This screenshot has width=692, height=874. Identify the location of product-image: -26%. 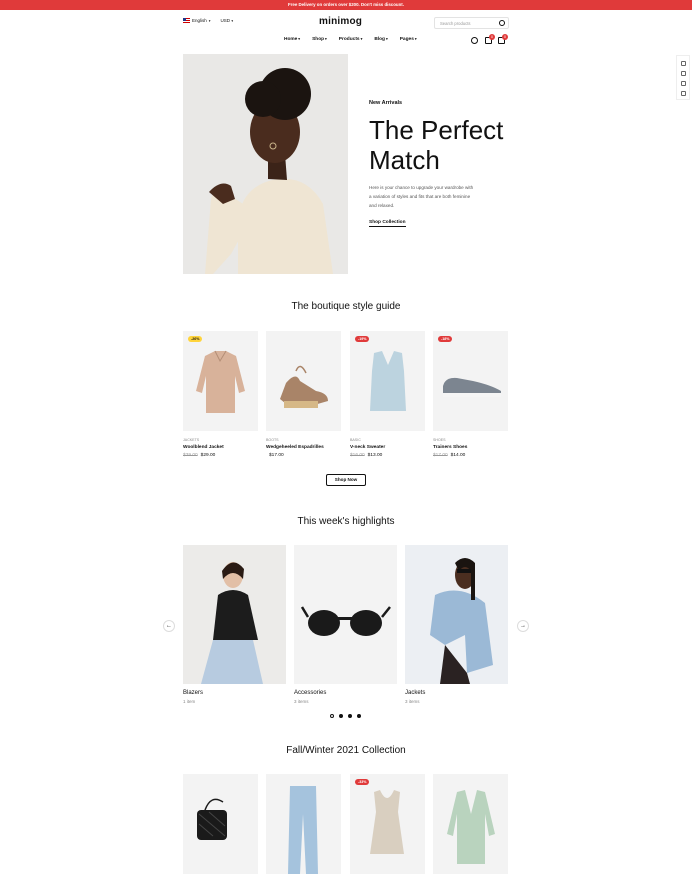
(220, 381).